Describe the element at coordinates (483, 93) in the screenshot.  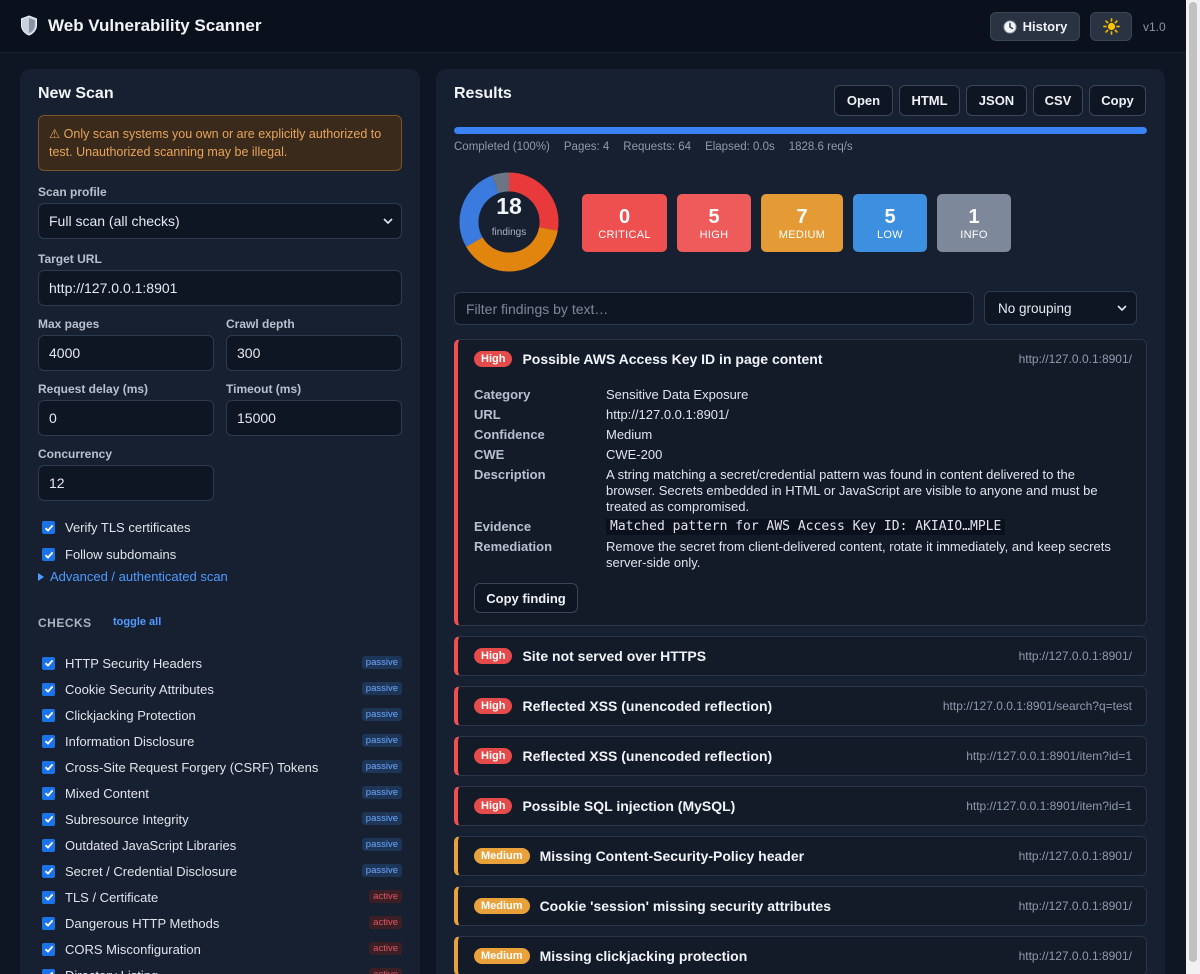
I see `results-title: Results` at that location.